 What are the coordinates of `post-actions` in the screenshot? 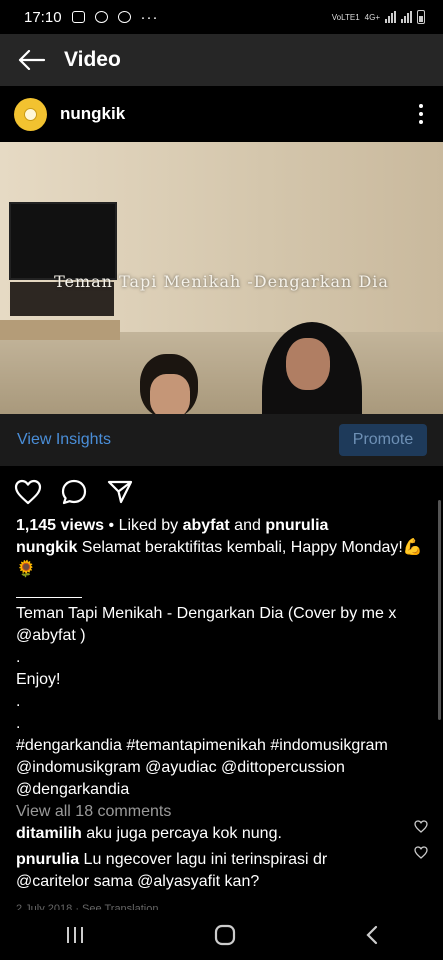 It's located at (74, 492).